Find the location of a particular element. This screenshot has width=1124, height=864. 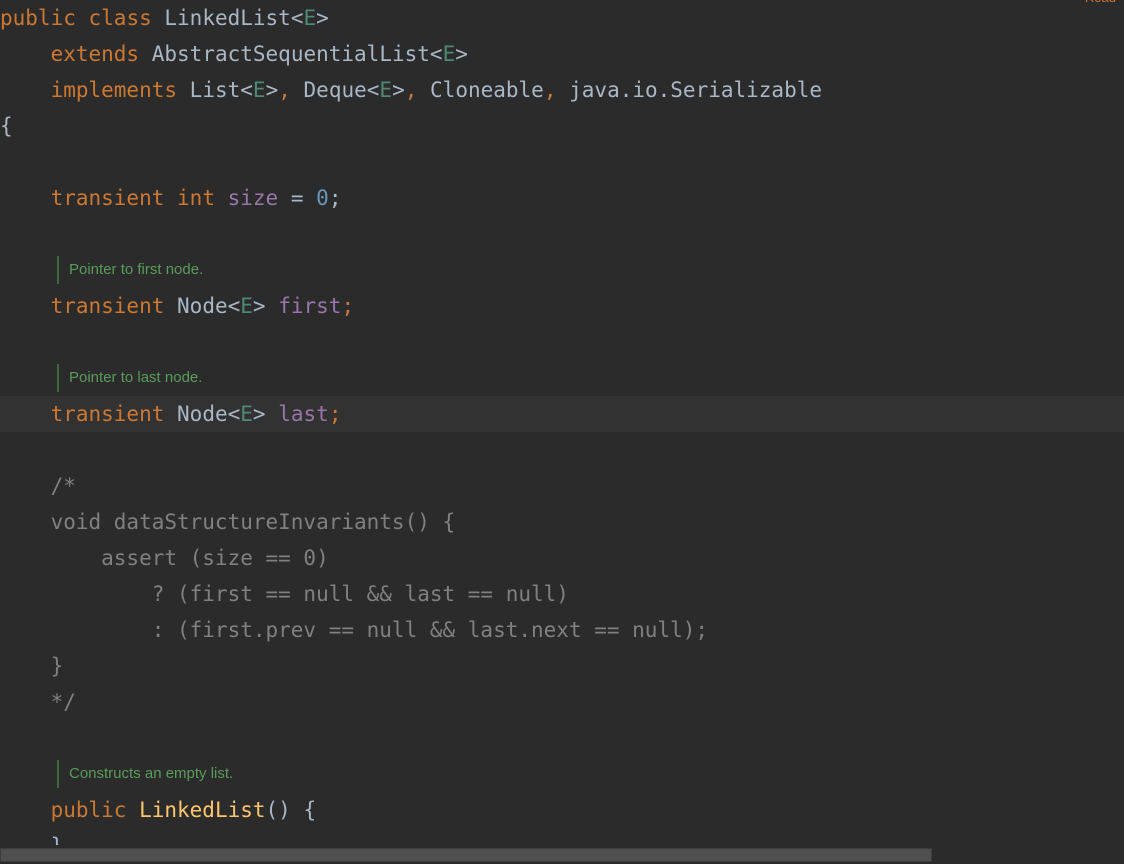

javadoc-rendered-first: Pointer to first node. is located at coordinates (562, 270).